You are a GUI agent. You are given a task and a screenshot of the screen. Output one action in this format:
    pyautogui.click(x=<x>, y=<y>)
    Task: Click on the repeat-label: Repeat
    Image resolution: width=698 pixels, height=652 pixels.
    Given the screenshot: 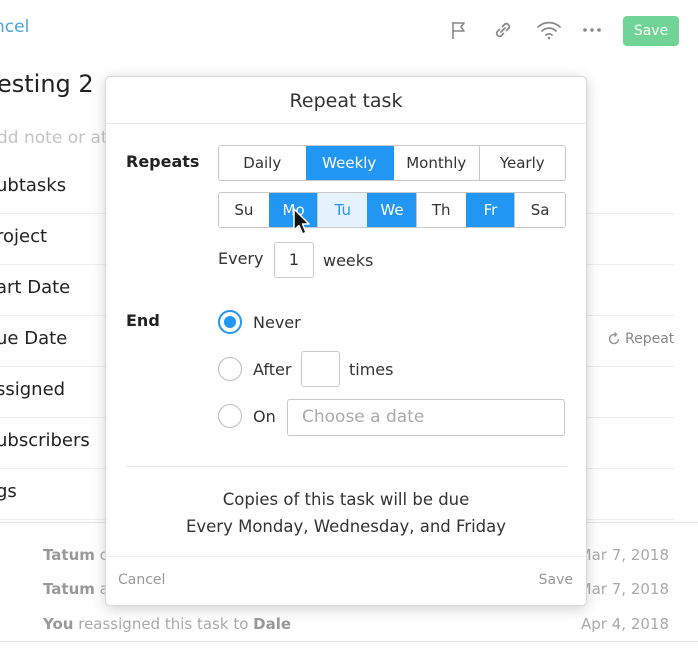 What is the action you would take?
    pyautogui.click(x=650, y=339)
    